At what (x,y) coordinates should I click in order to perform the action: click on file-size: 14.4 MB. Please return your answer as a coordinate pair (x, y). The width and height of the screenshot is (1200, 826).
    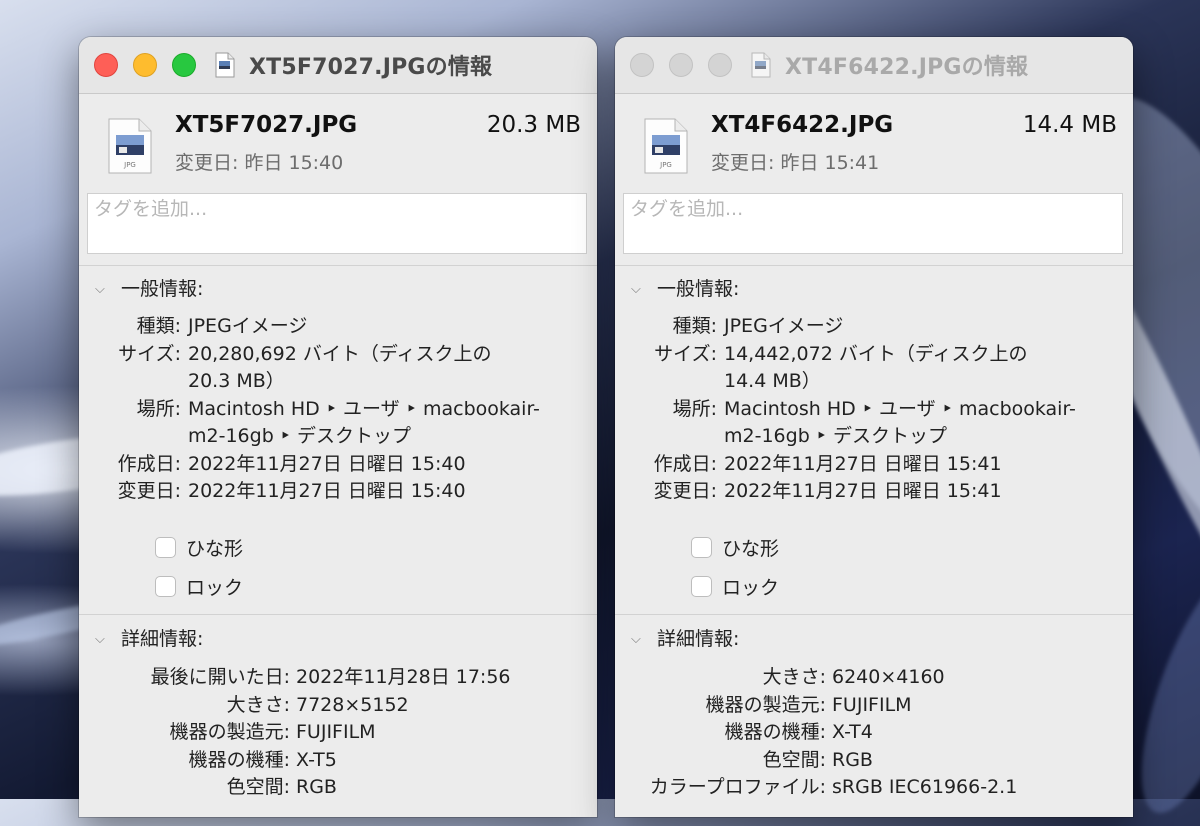
    Looking at the image, I should click on (1069, 125).